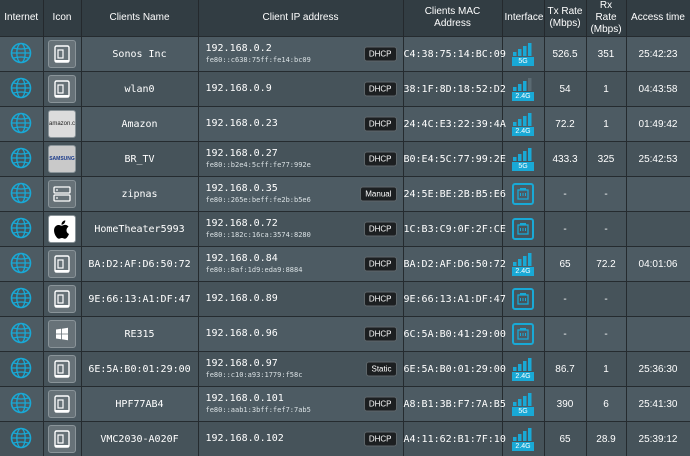  Describe the element at coordinates (139, 89) in the screenshot. I see `client-name: wlan0` at that location.